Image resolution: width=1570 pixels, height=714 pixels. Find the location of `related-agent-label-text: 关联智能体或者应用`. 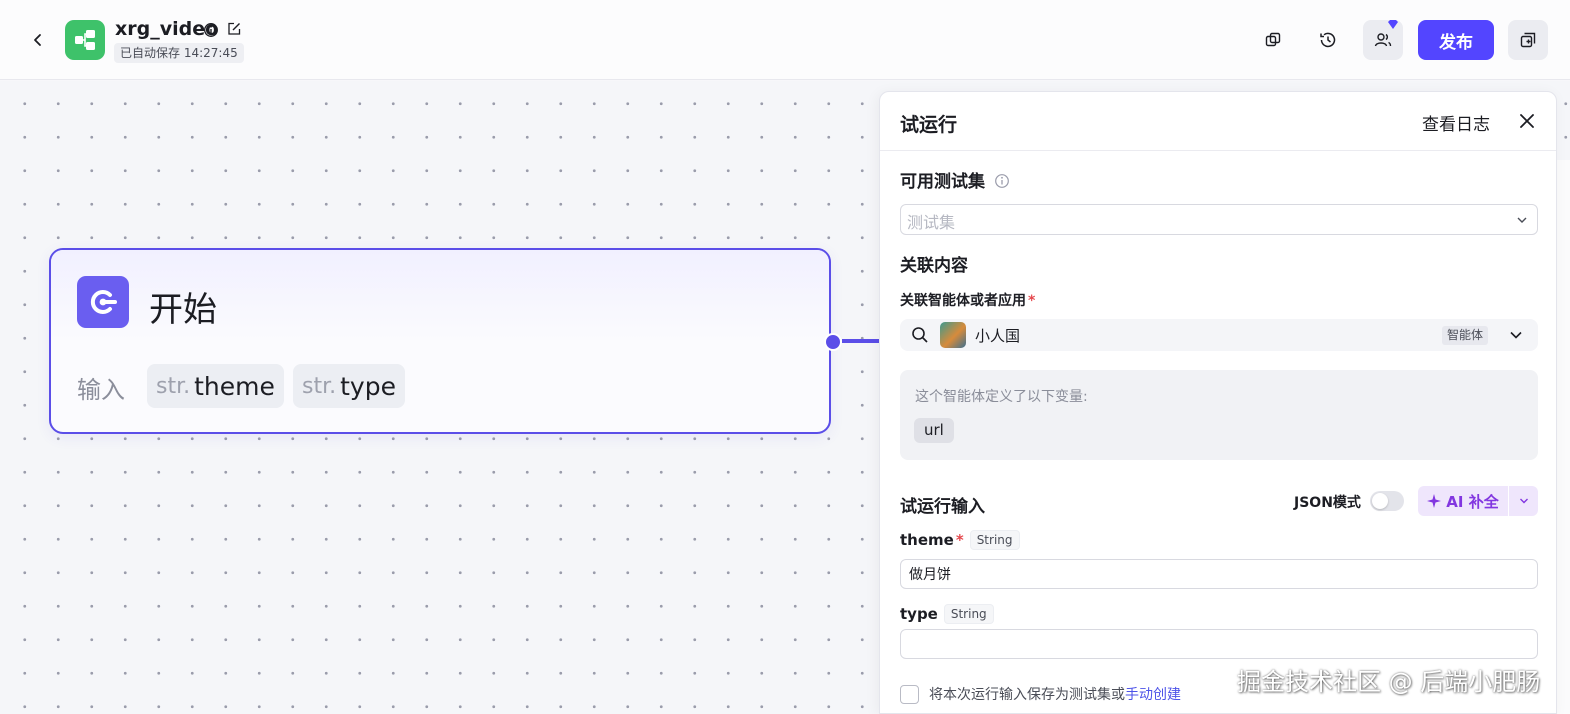

related-agent-label-text: 关联智能体或者应用 is located at coordinates (963, 301).